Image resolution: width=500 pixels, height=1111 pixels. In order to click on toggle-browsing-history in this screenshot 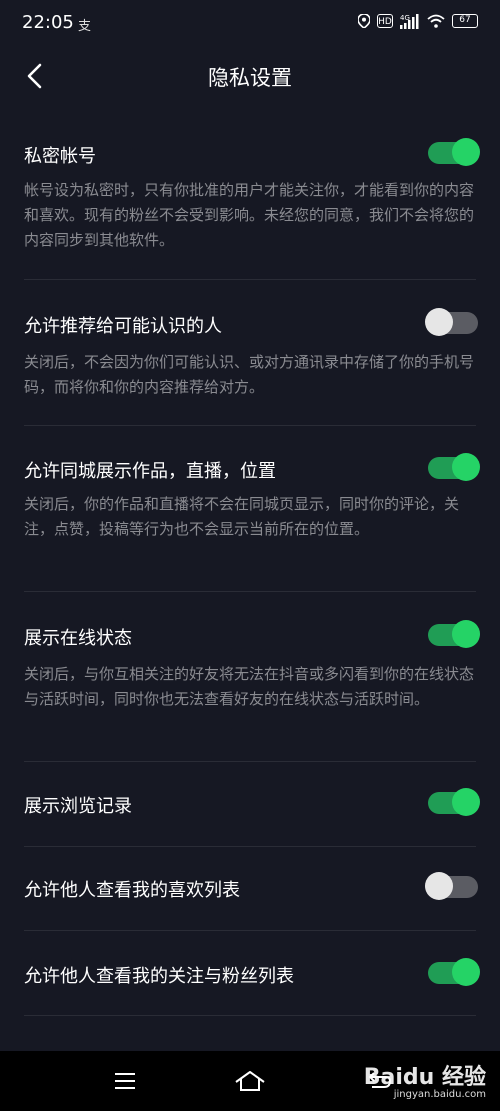, I will do `click(454, 802)`.